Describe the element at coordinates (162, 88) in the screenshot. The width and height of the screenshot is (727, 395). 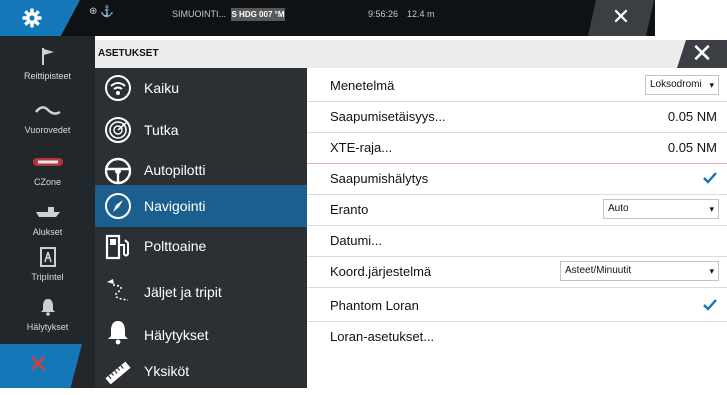
I see `menu-item-label: Kaiku` at that location.